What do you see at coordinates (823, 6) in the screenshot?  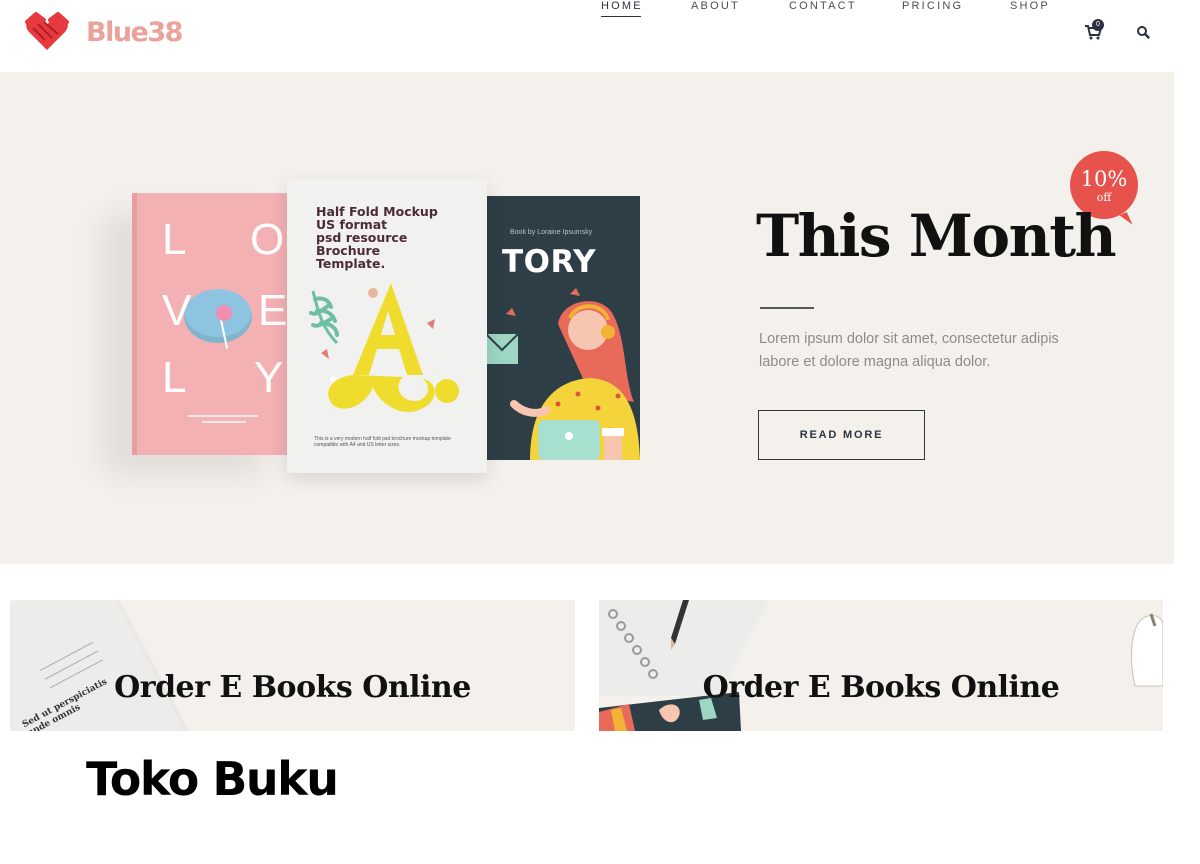 I see `nav-contact: CONTACT` at bounding box center [823, 6].